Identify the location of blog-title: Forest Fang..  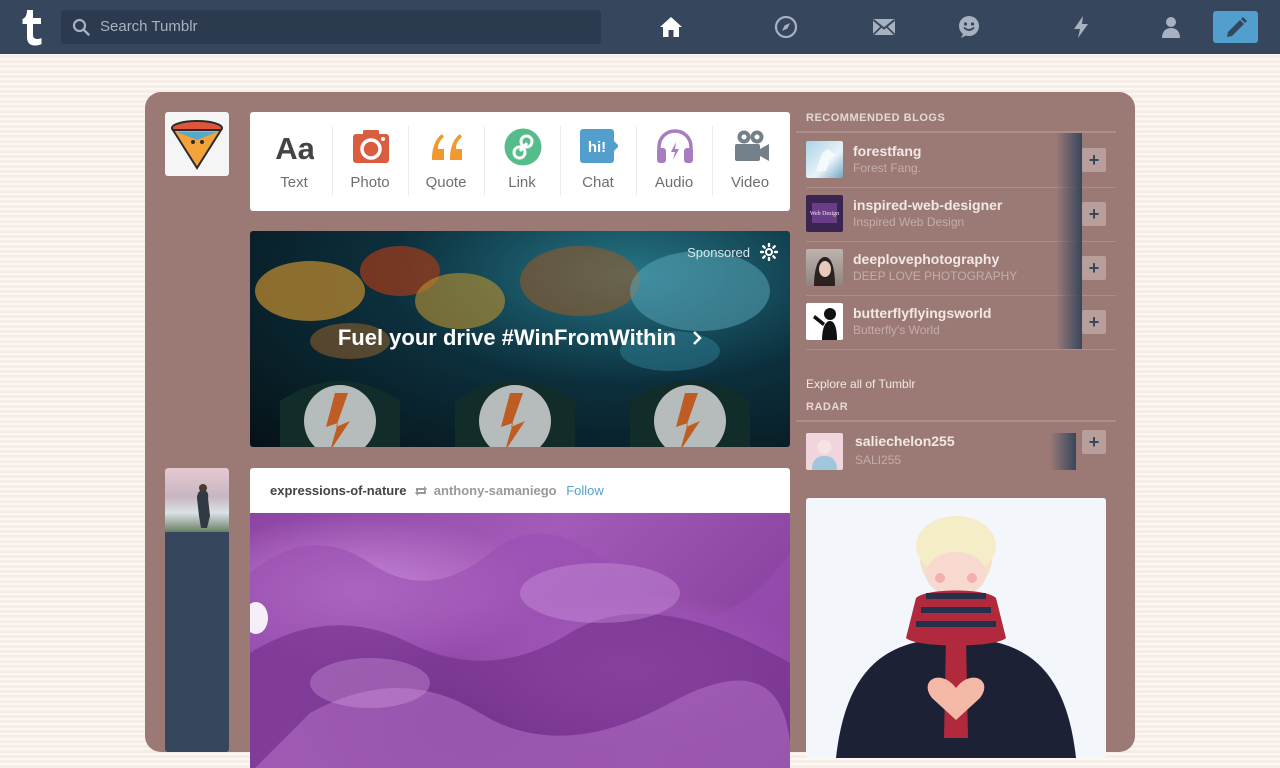
(887, 168).